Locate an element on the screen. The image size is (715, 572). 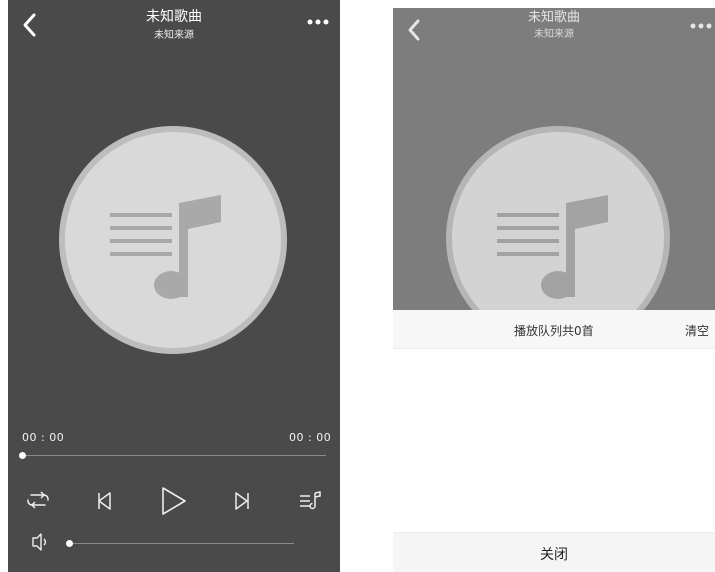
close-button: 关闭 is located at coordinates (554, 552).